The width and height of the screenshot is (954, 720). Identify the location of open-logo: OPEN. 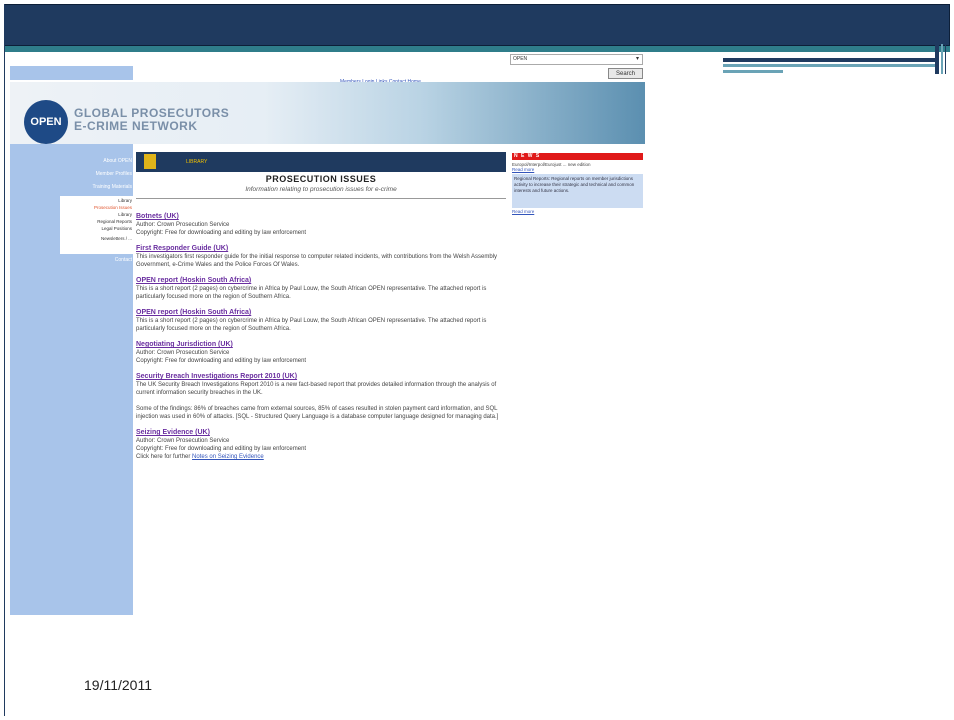
(46, 122).